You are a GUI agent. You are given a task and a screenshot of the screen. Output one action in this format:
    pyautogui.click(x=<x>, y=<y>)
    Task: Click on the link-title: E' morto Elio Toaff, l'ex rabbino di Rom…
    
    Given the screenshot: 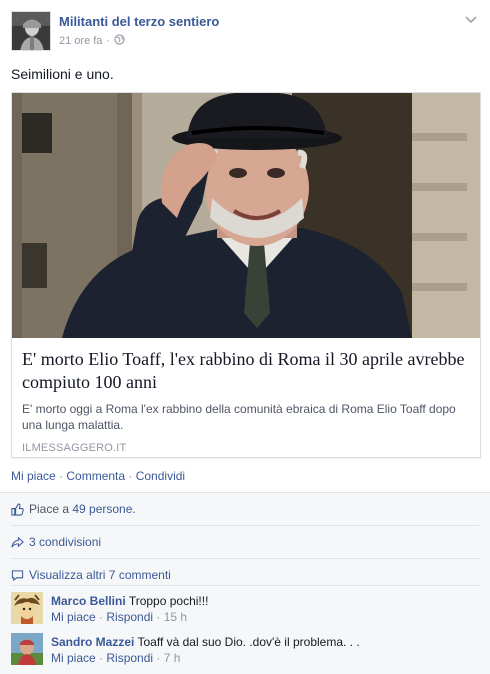 What is the action you would take?
    pyautogui.click(x=247, y=371)
    